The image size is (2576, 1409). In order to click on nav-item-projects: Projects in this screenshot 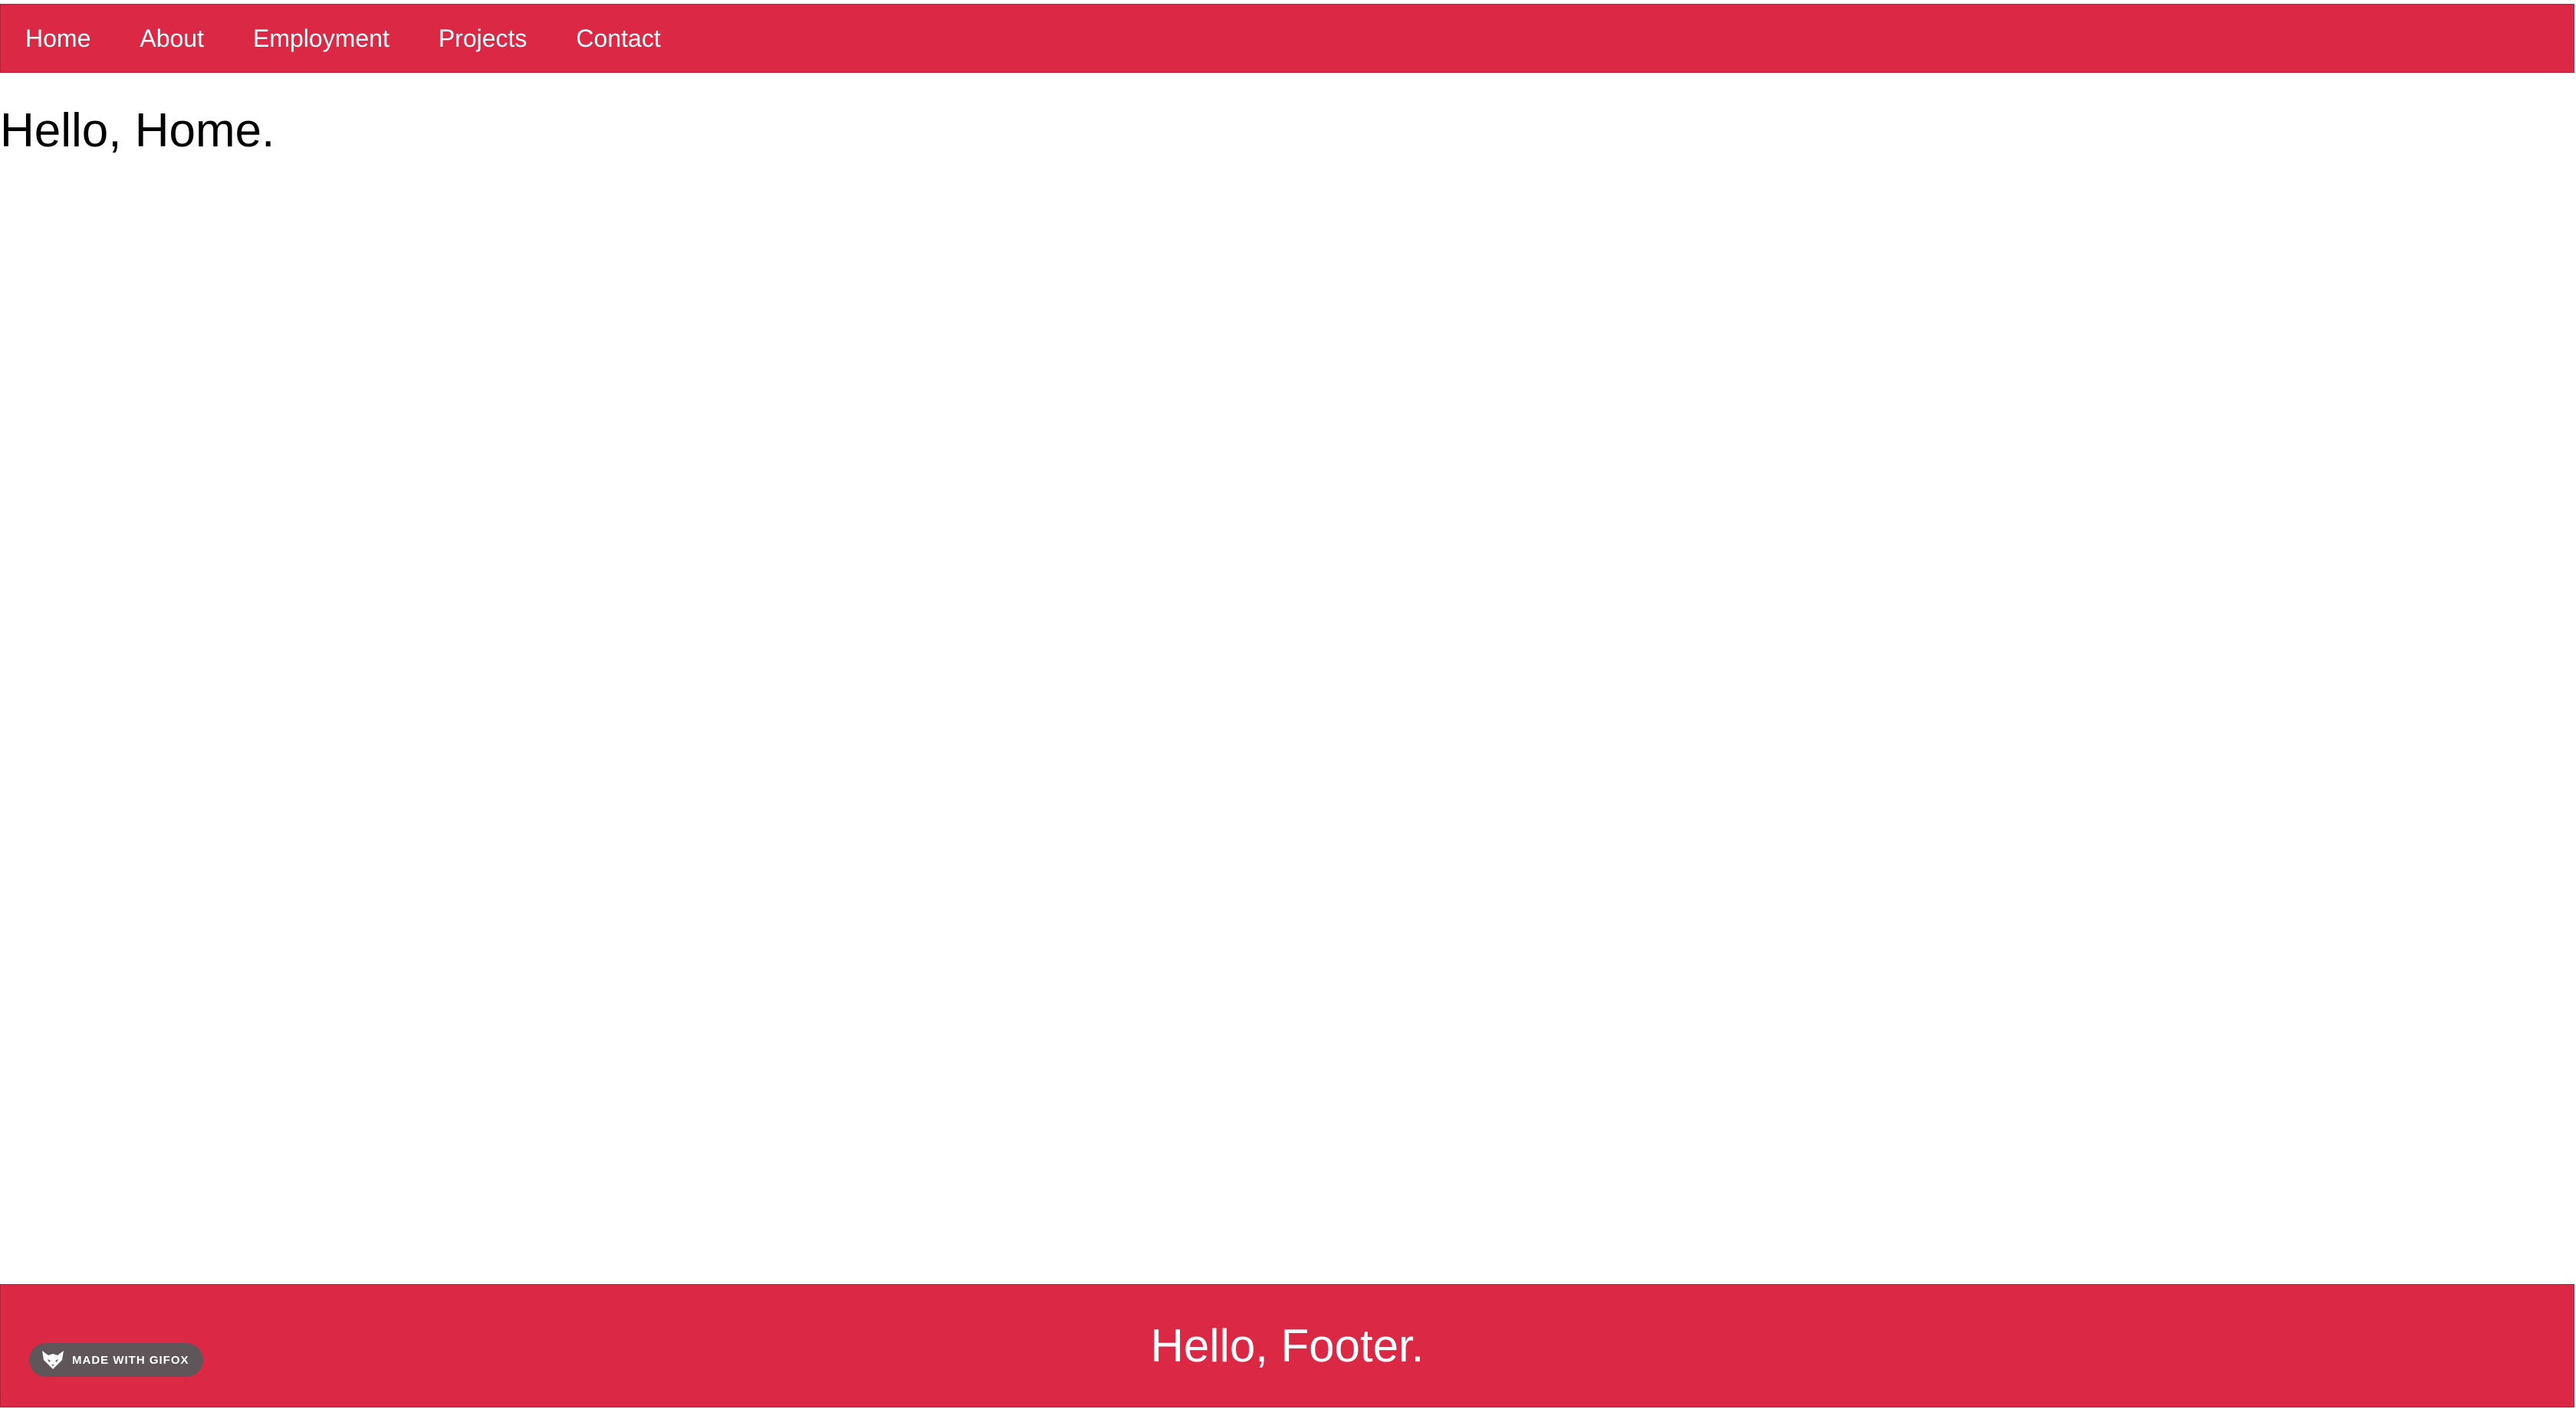, I will do `click(483, 39)`.